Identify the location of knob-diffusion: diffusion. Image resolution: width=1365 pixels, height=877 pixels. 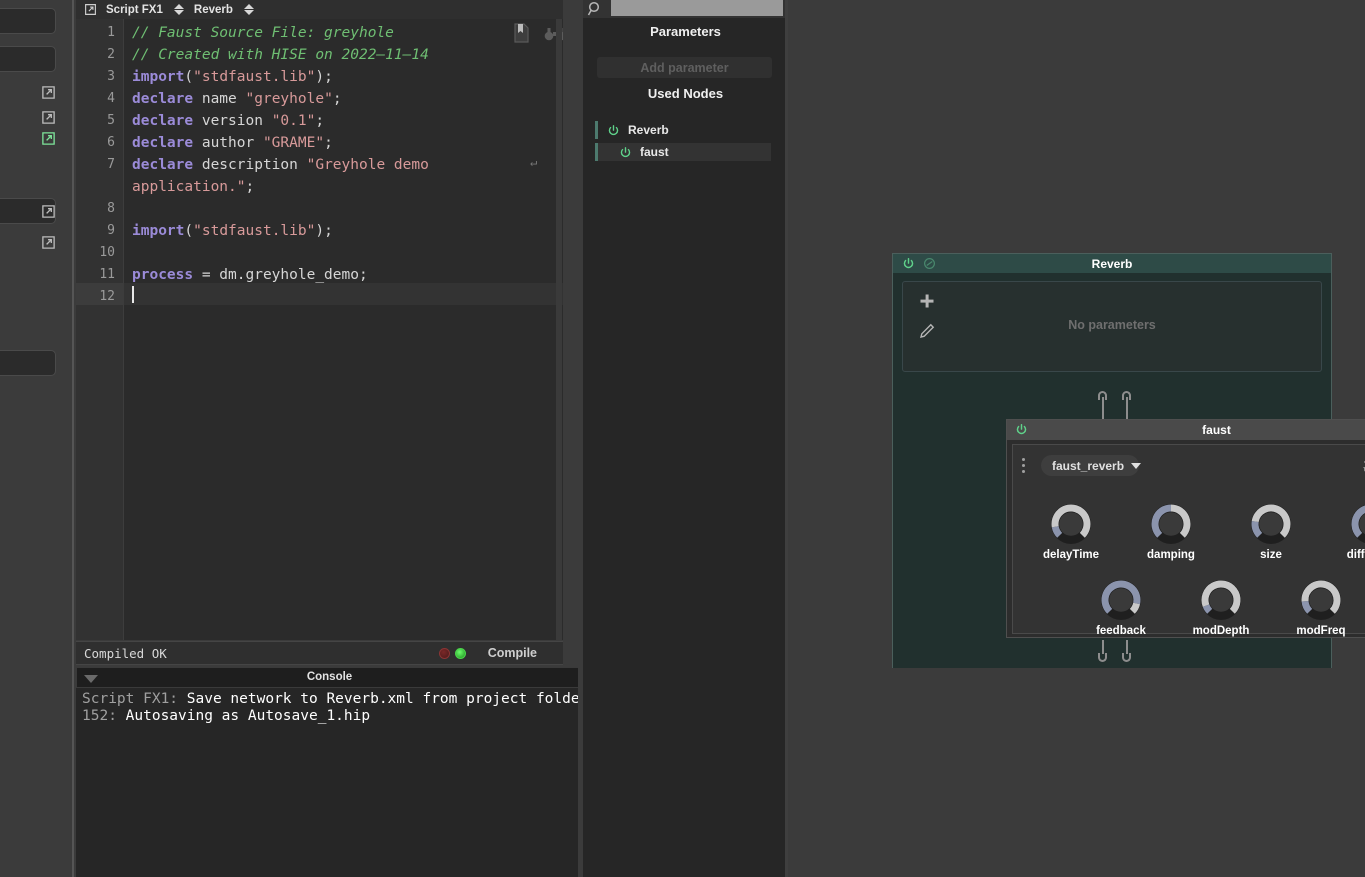
(1353, 530).